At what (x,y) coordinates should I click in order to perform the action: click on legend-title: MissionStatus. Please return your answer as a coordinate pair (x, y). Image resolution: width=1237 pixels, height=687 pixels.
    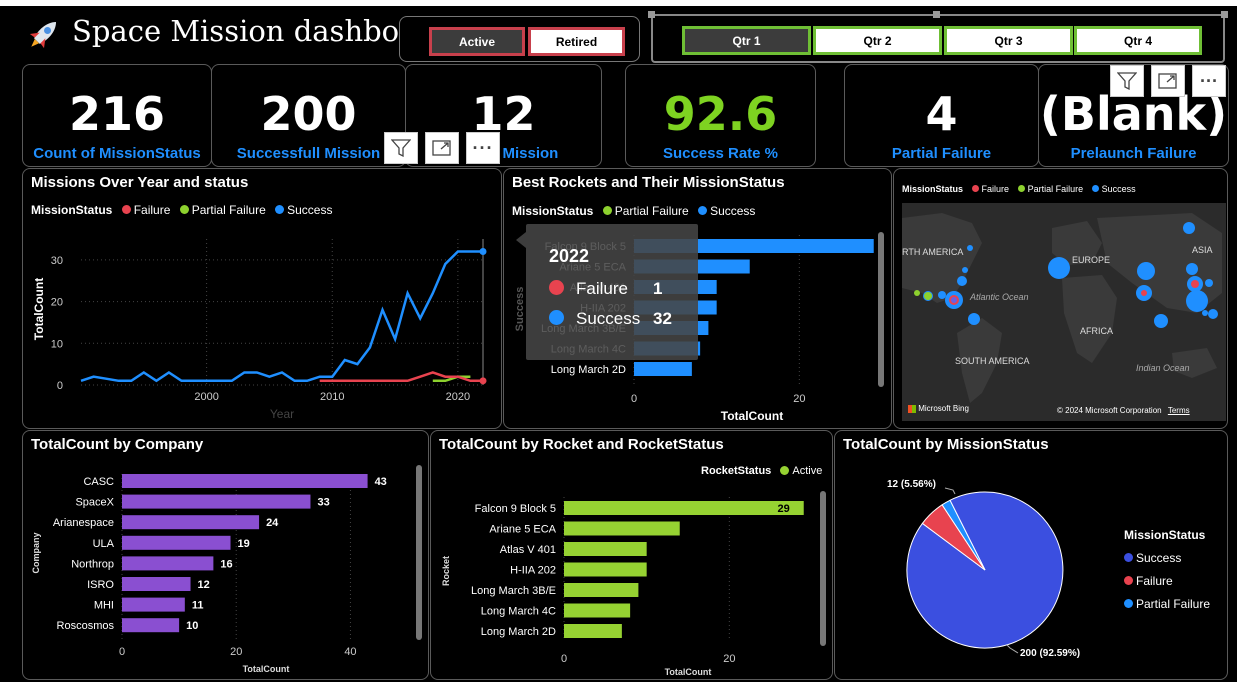
    Looking at the image, I should click on (933, 189).